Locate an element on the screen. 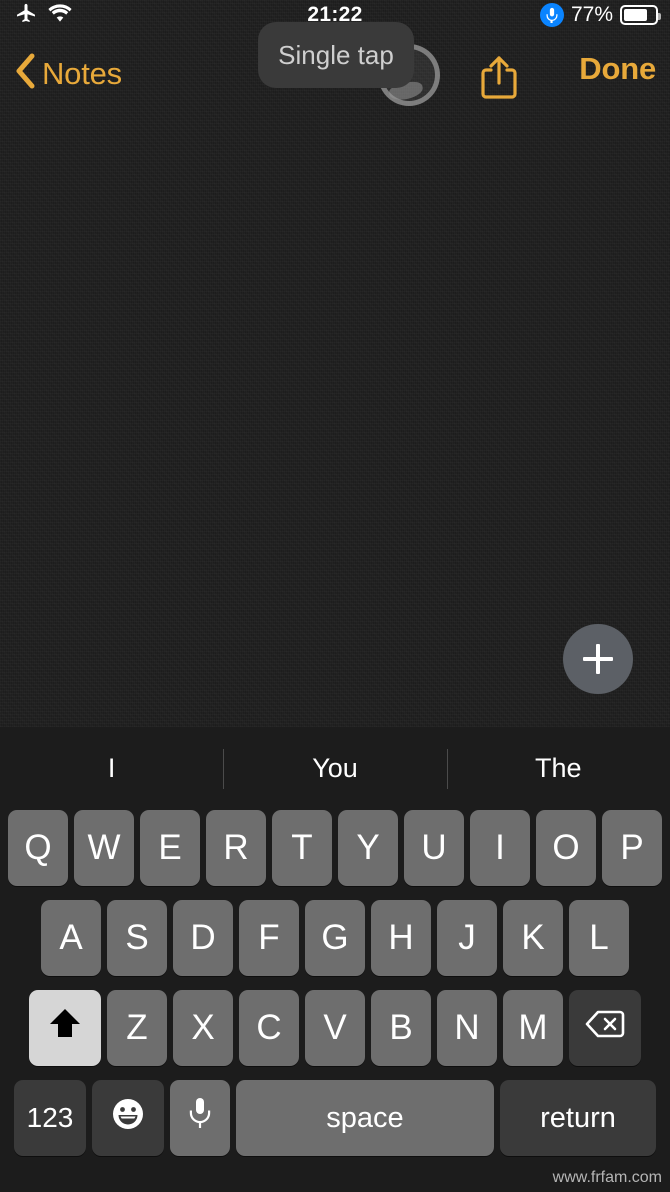 This screenshot has height=1192, width=670. keyboard-row-4: 123 space return is located at coordinates (335, 1118).